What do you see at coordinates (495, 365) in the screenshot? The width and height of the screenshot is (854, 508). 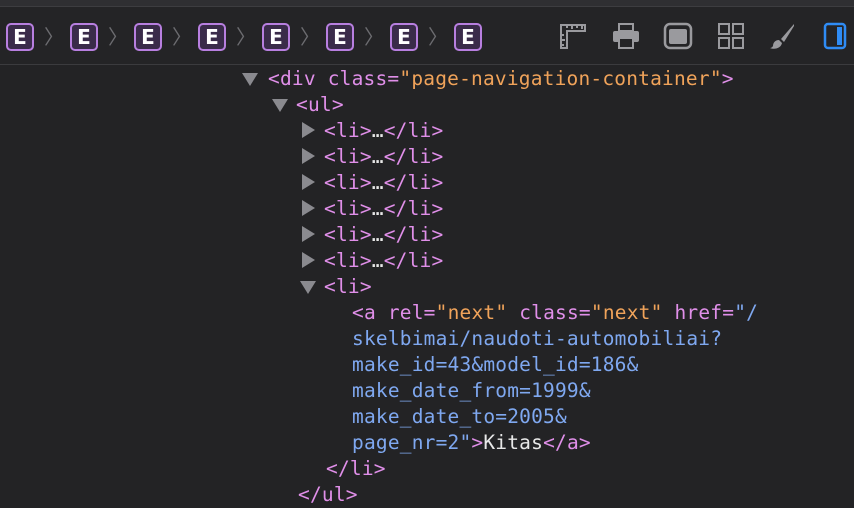 I see `href-link-line: make_id=43&model_id=186&` at bounding box center [495, 365].